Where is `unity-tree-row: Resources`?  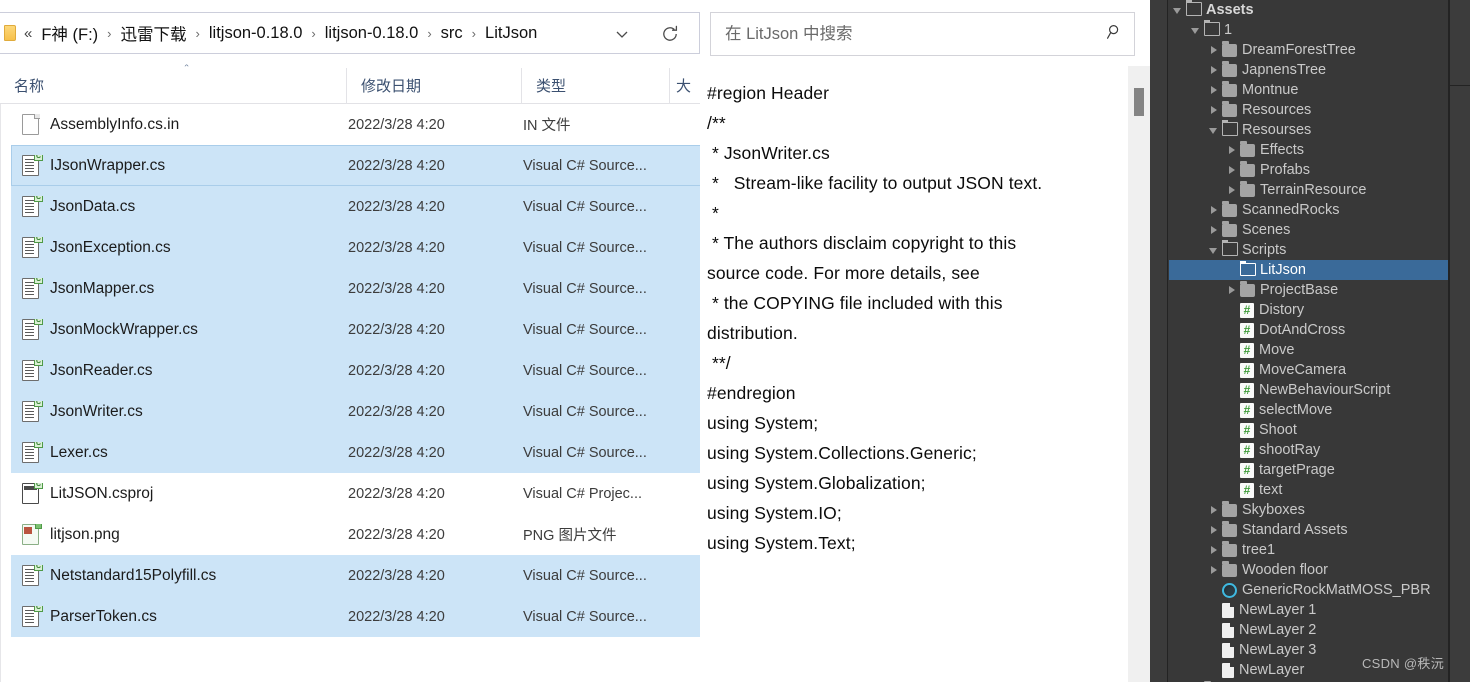 unity-tree-row: Resources is located at coordinates (1309, 110).